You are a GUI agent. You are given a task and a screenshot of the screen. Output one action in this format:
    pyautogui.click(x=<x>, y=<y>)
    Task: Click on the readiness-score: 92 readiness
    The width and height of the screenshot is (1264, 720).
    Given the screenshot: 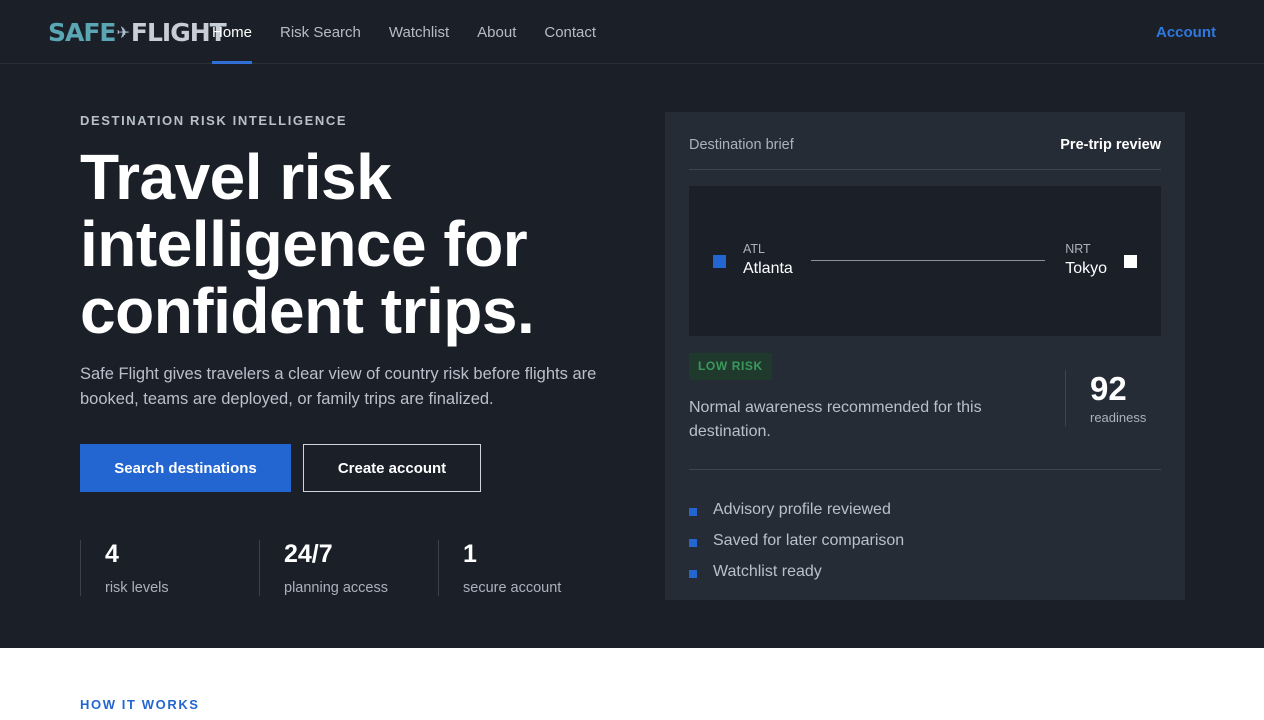 What is the action you would take?
    pyautogui.click(x=1113, y=398)
    